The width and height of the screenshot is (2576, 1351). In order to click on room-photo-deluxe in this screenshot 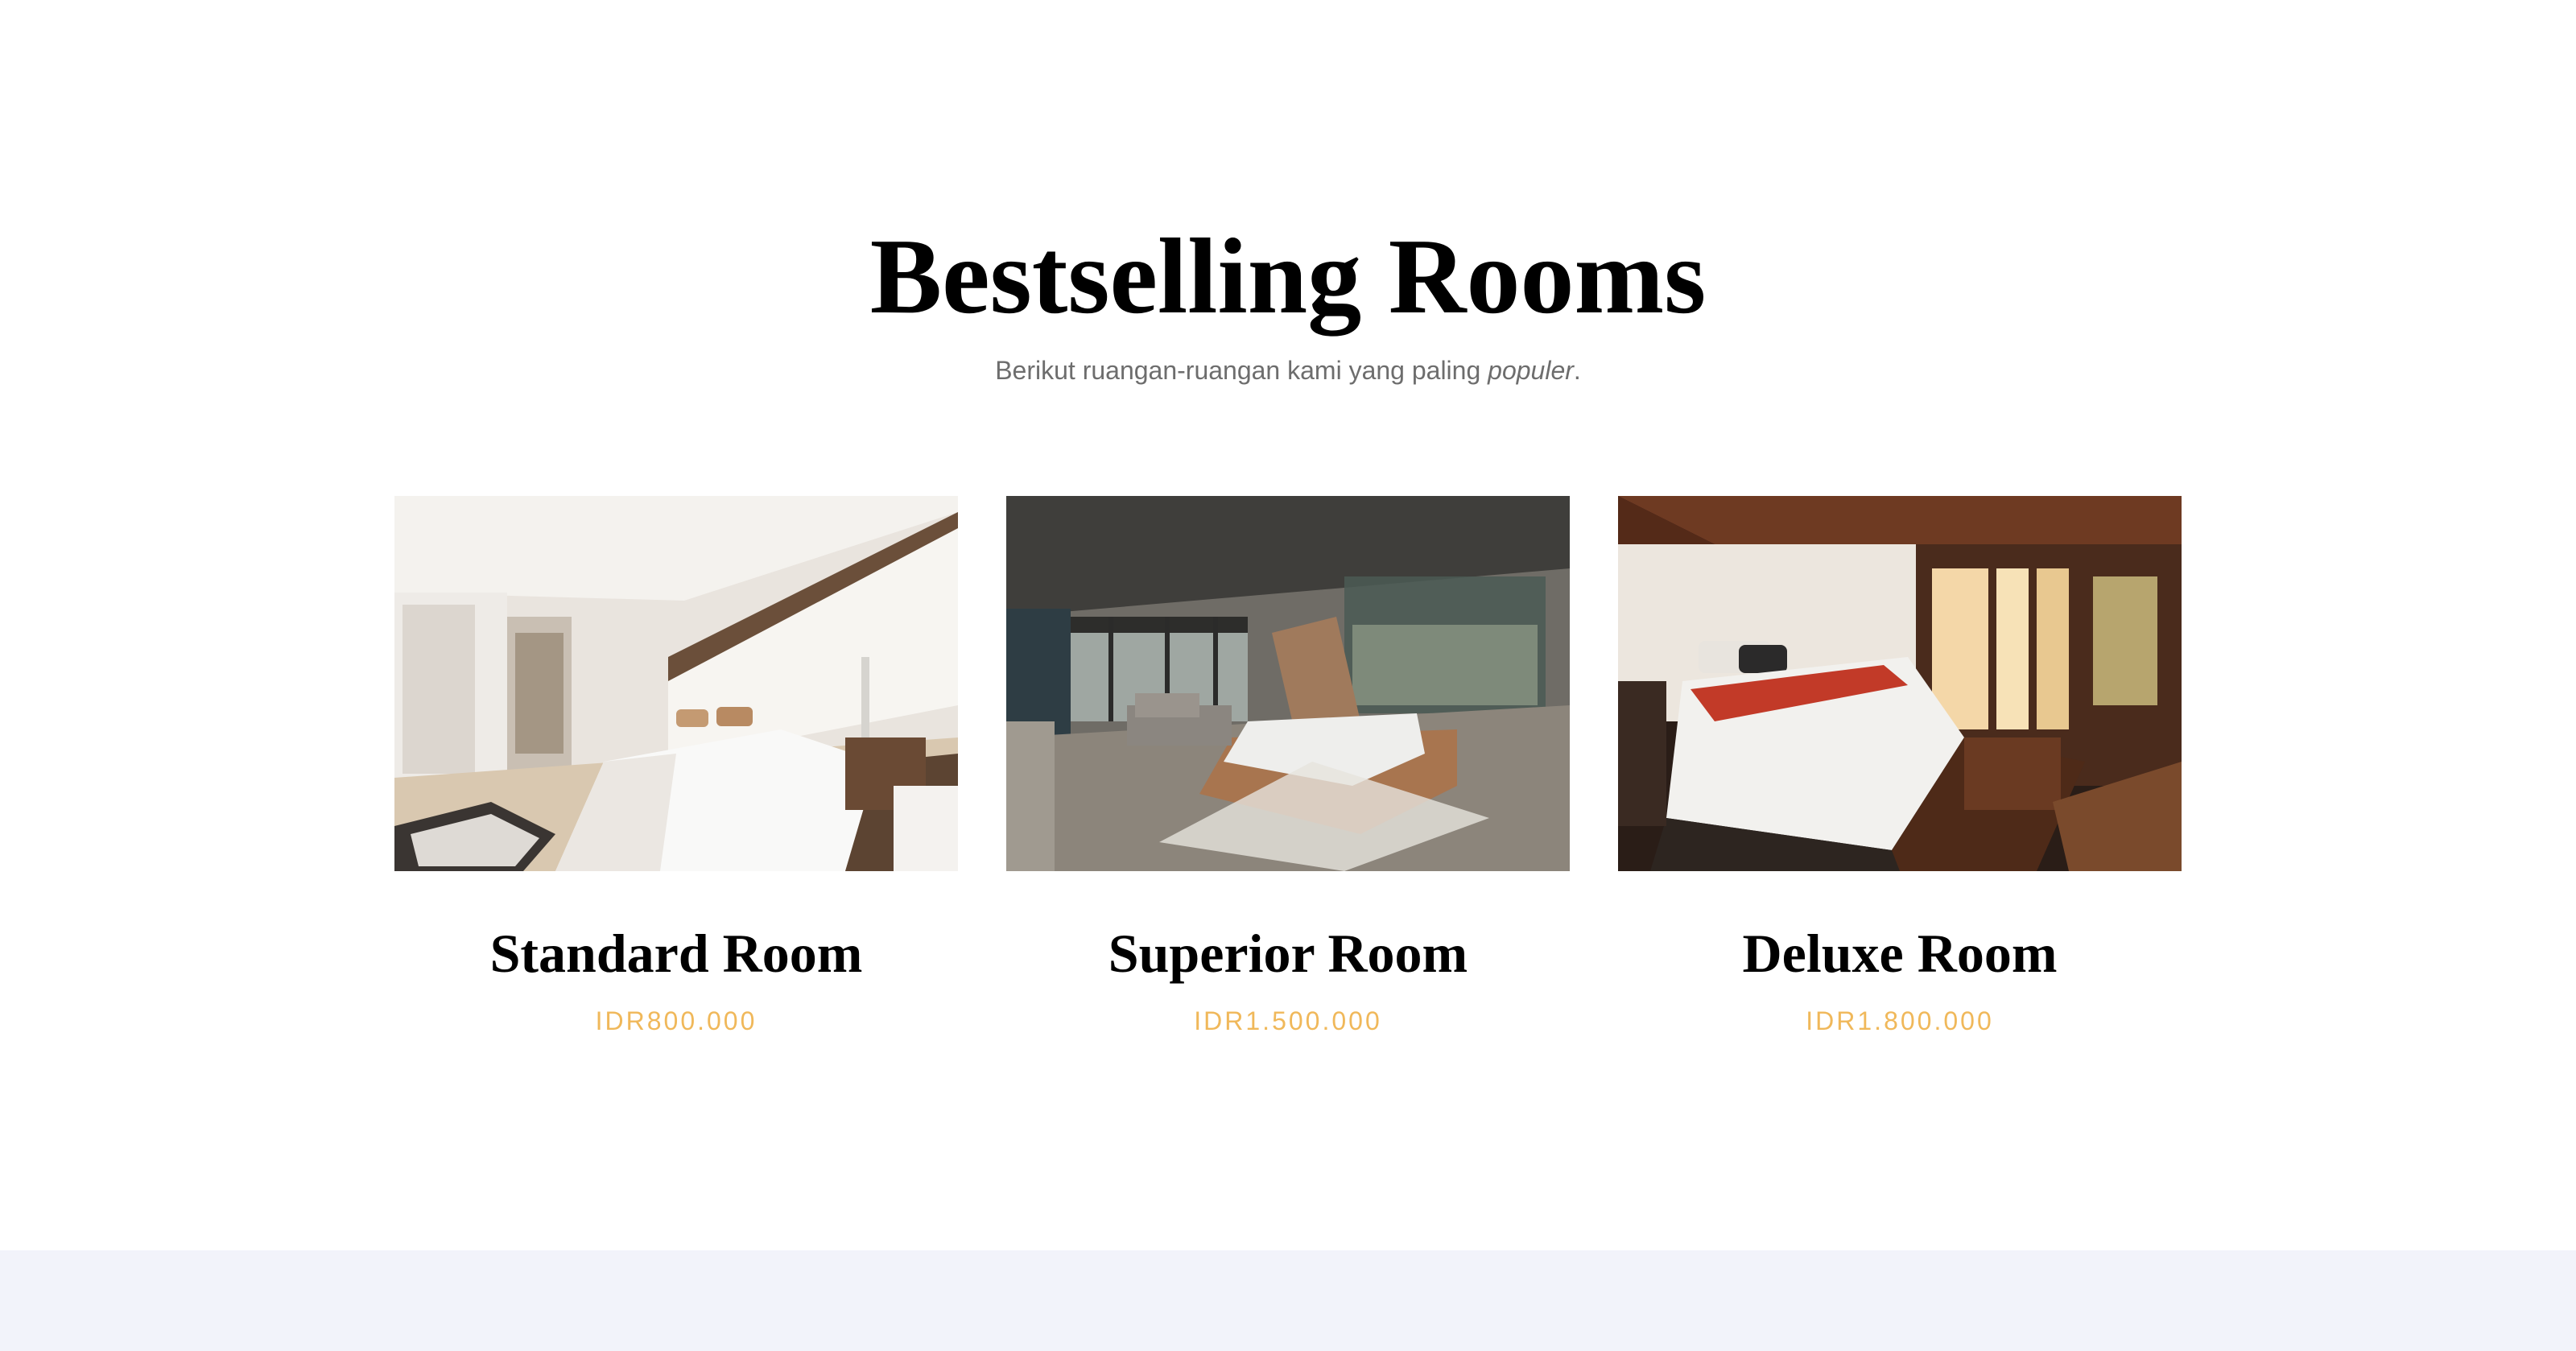, I will do `click(1900, 683)`.